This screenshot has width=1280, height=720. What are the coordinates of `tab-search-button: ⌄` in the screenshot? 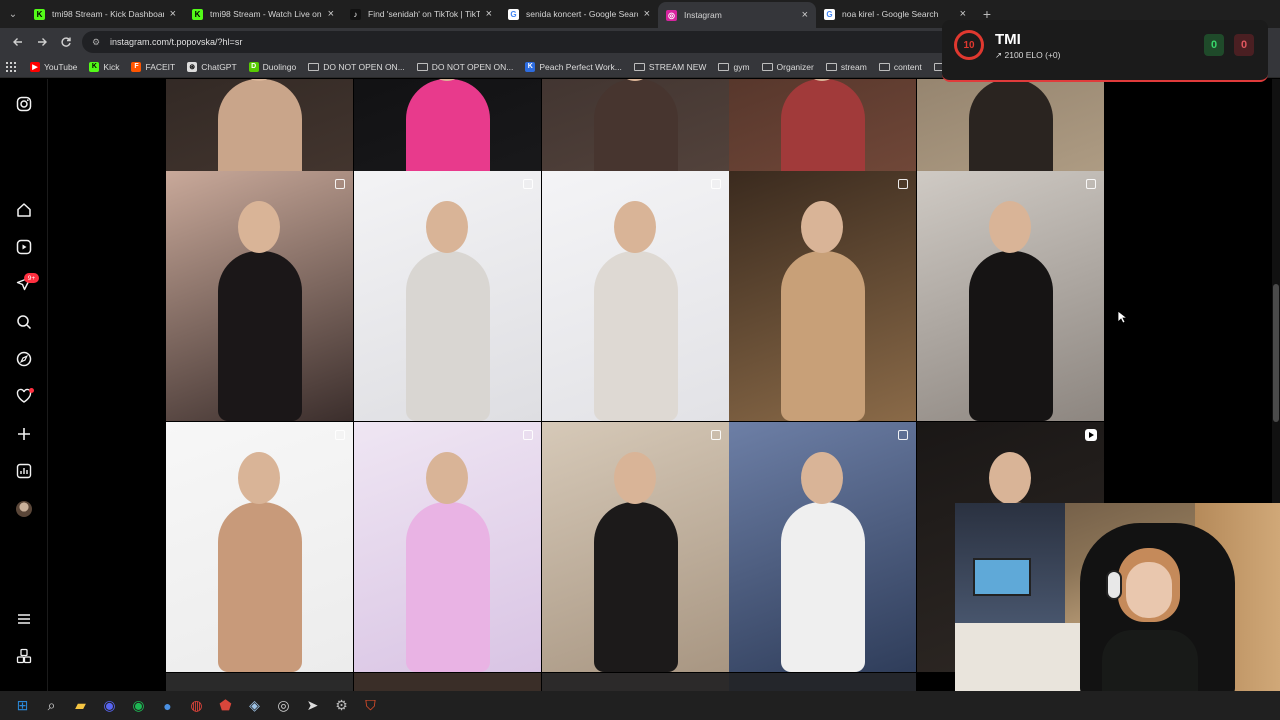 It's located at (13, 14).